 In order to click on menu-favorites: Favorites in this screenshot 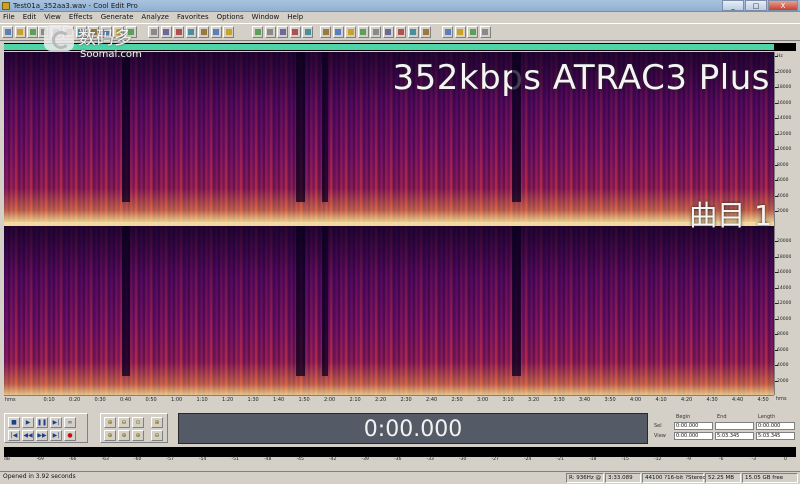, I will do `click(193, 17)`.